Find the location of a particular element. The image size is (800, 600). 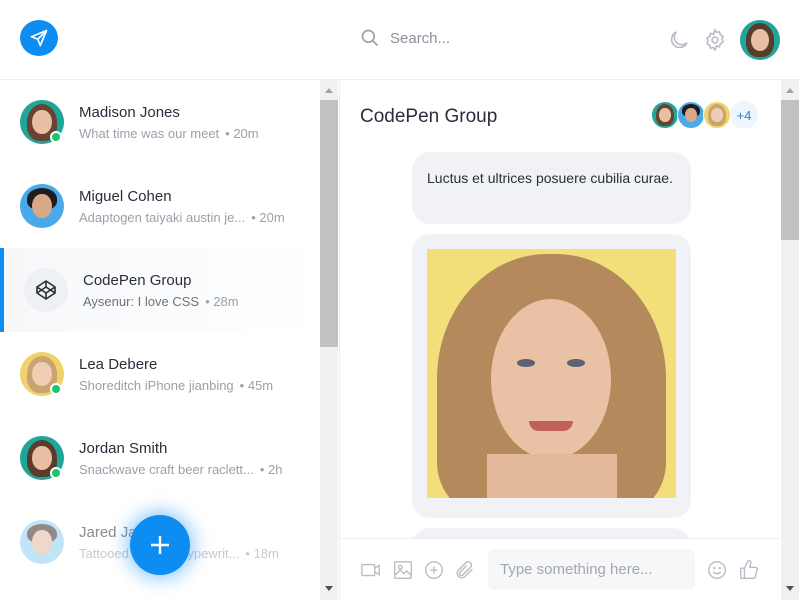

contact-name: Lea Debere is located at coordinates (118, 364).